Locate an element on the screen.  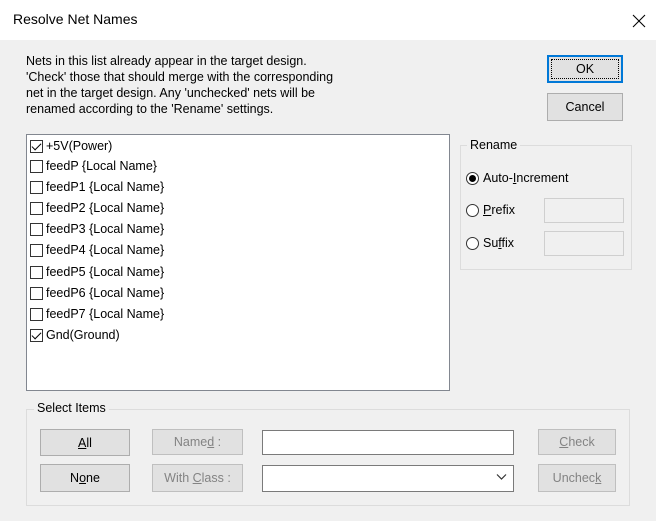
select-items-group-label: Select Items is located at coordinates (71, 408).